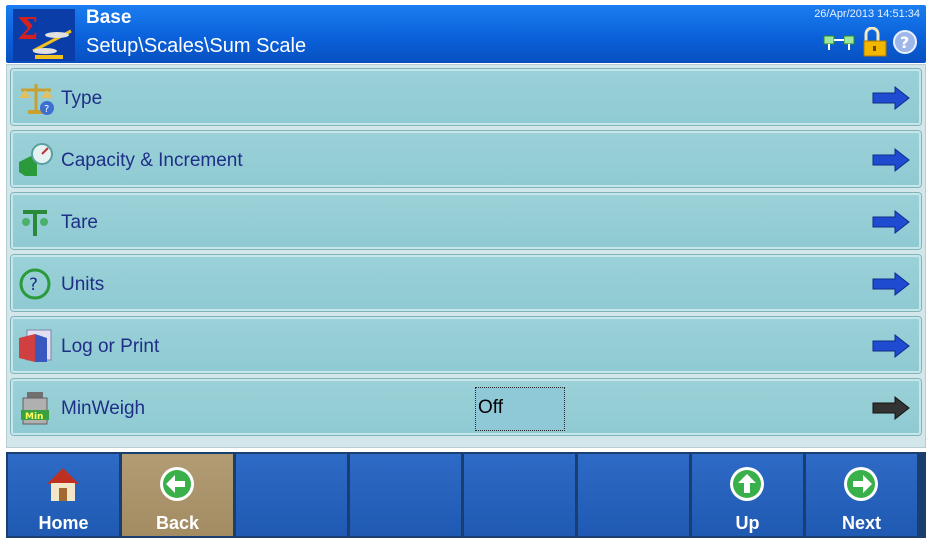 Image resolution: width=928 pixels, height=542 pixels. I want to click on home-button: Home, so click(63, 495).